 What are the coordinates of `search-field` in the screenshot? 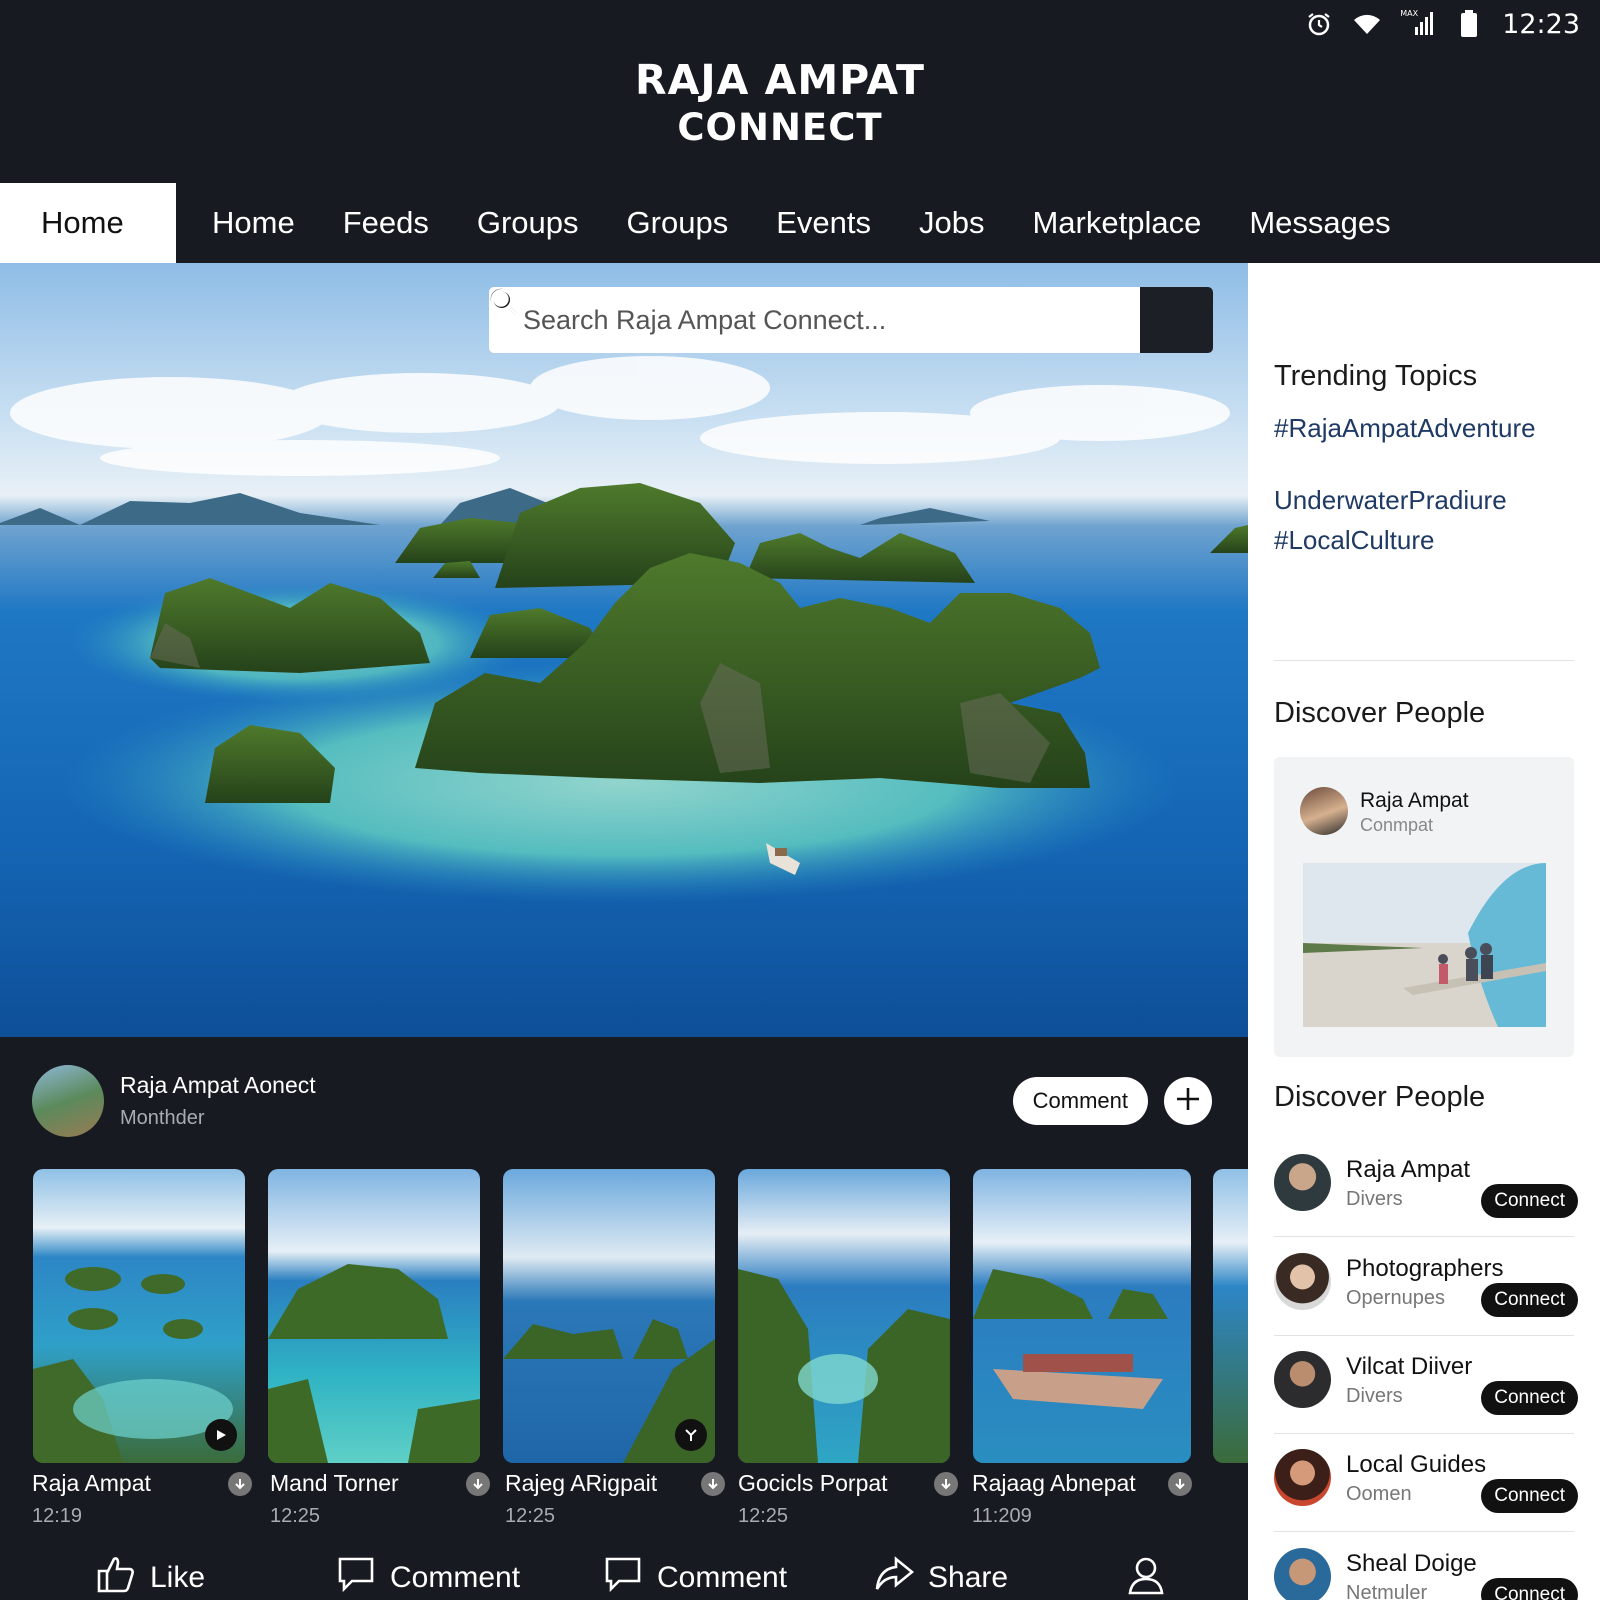 It's located at (814, 320).